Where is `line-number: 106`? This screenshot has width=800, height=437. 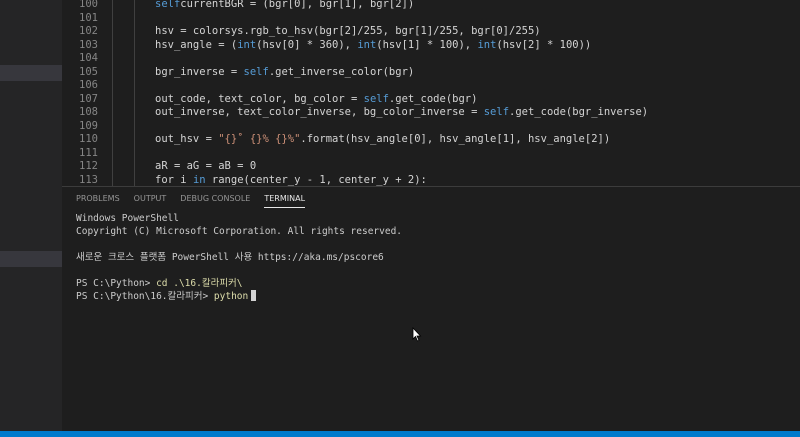 line-number: 106 is located at coordinates (88, 85).